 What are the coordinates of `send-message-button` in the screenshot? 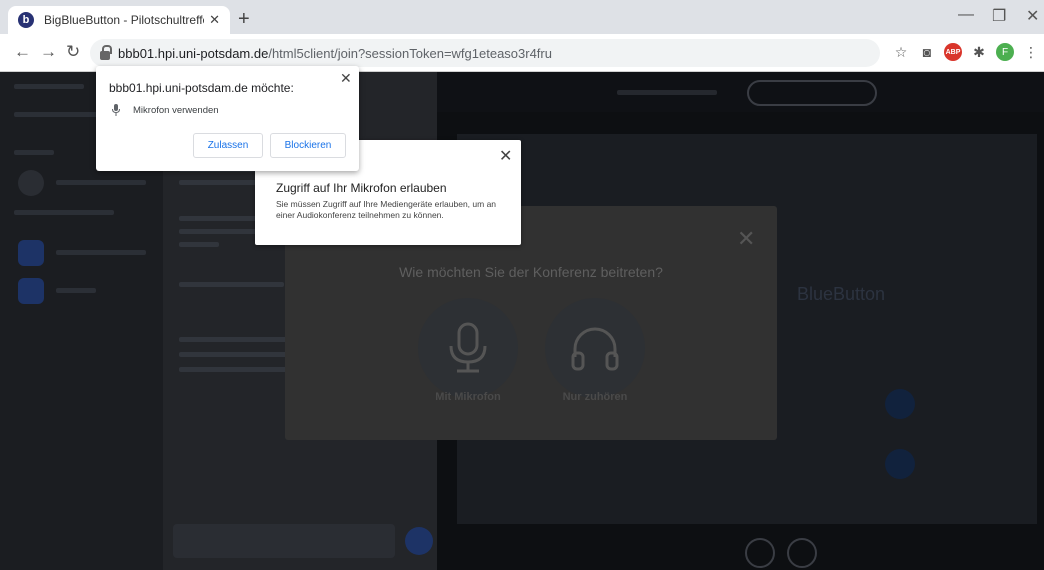 It's located at (419, 541).